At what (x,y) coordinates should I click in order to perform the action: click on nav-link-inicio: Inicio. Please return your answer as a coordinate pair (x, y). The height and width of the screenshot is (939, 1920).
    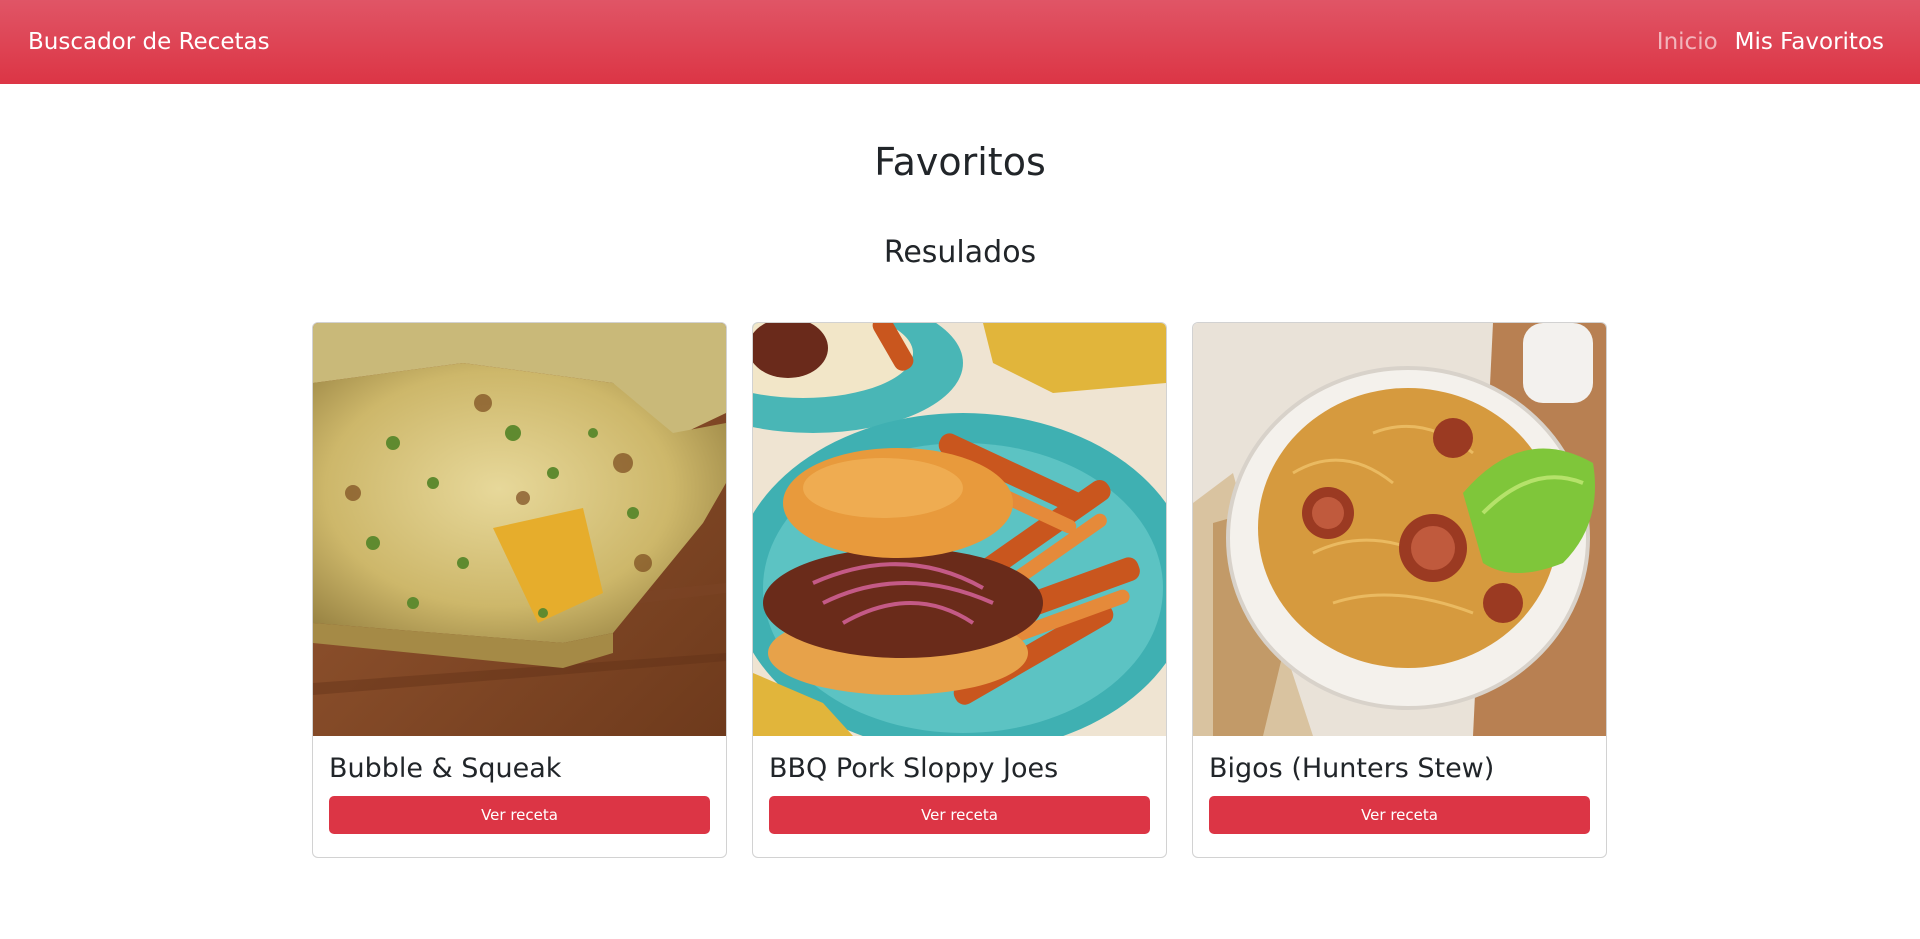
    Looking at the image, I should click on (1687, 42).